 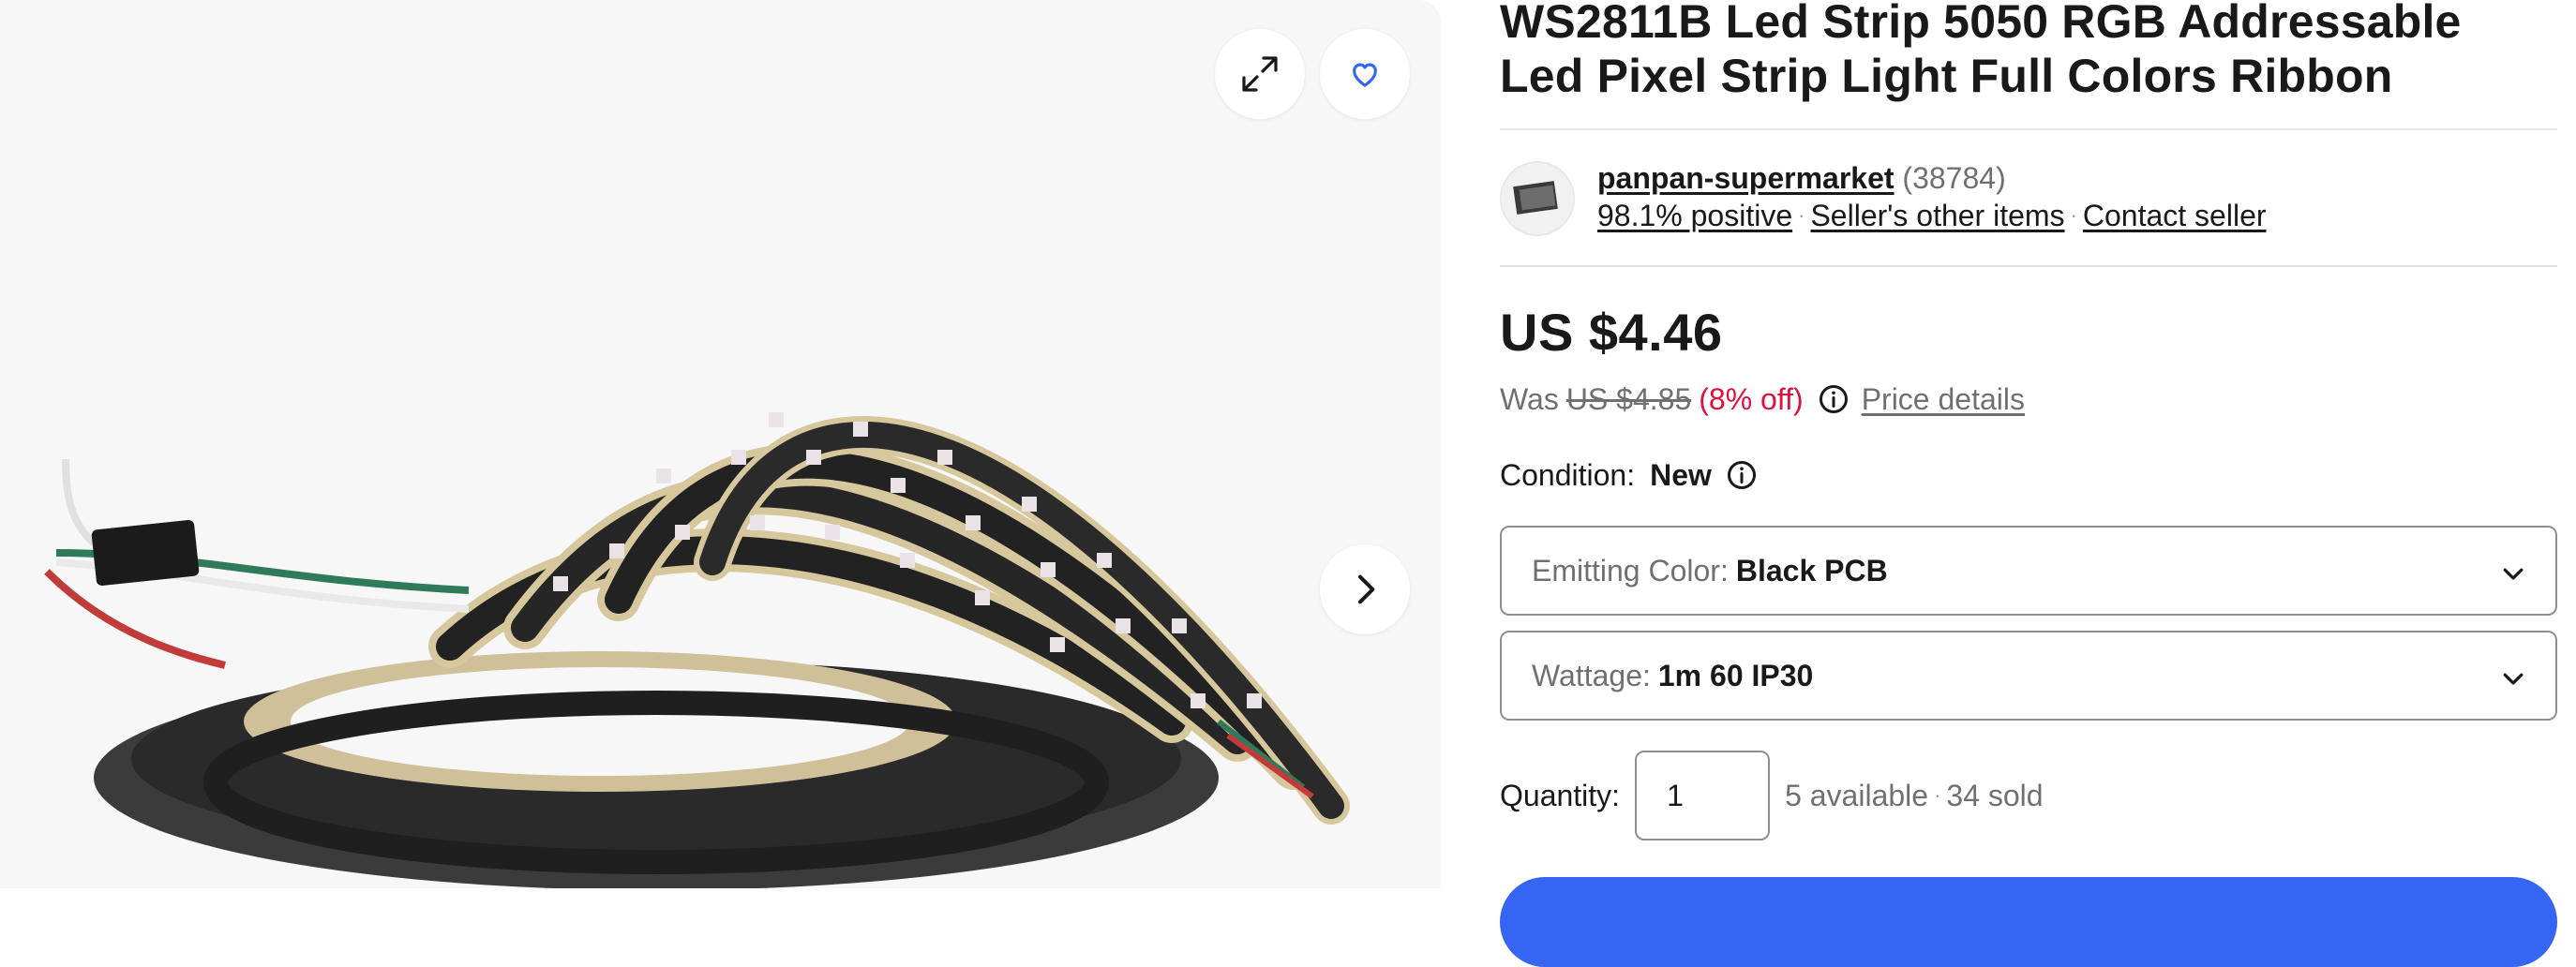 I want to click on expand-arrows-icon, so click(x=1260, y=74).